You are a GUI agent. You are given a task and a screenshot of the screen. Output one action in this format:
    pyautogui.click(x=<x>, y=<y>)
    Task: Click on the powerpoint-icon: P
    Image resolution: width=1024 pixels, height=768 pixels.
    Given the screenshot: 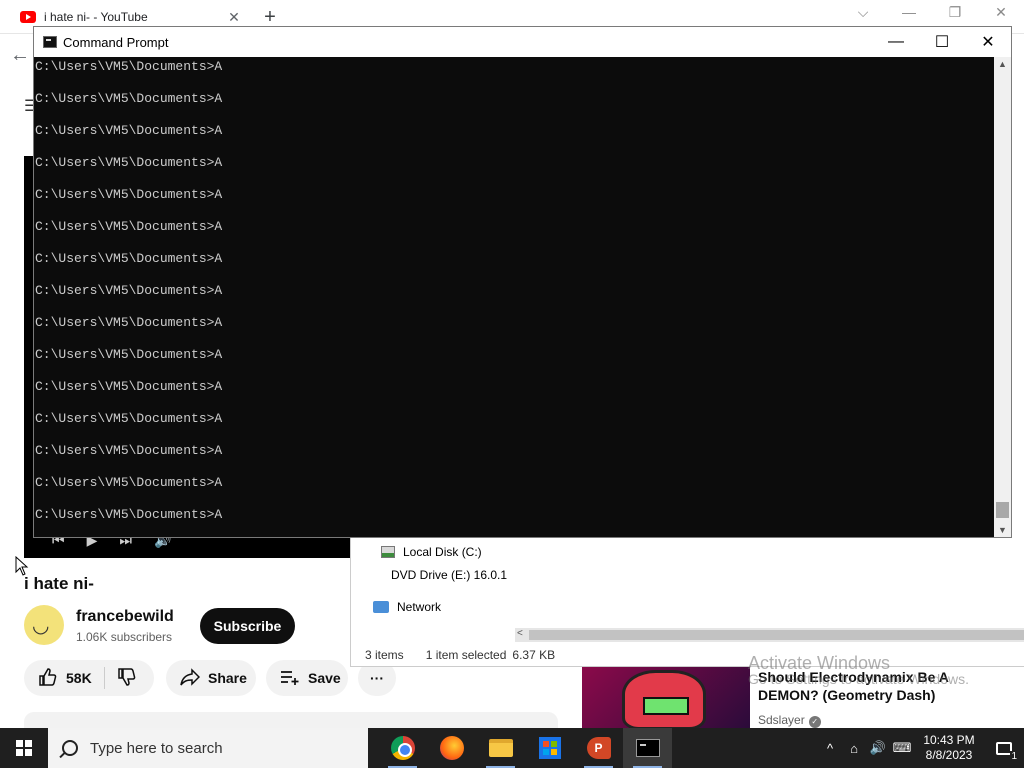 What is the action you would take?
    pyautogui.click(x=598, y=748)
    